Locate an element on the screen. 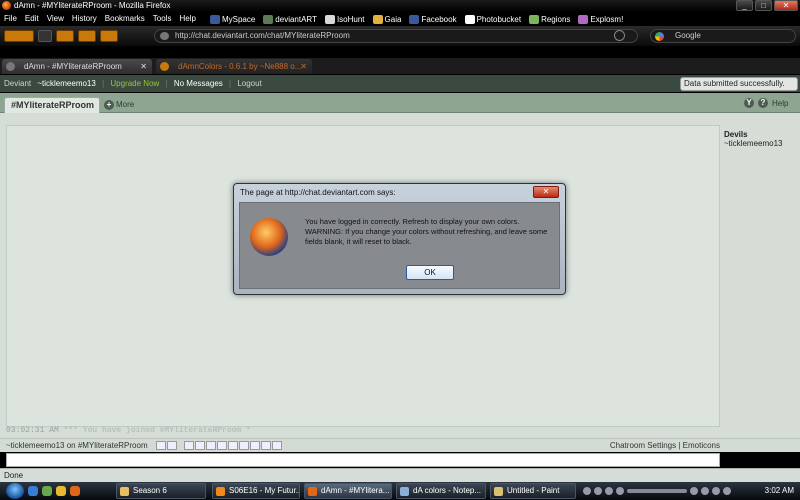 This screenshot has height=500, width=800. taskbar-label: Season 6 is located at coordinates (150, 490).